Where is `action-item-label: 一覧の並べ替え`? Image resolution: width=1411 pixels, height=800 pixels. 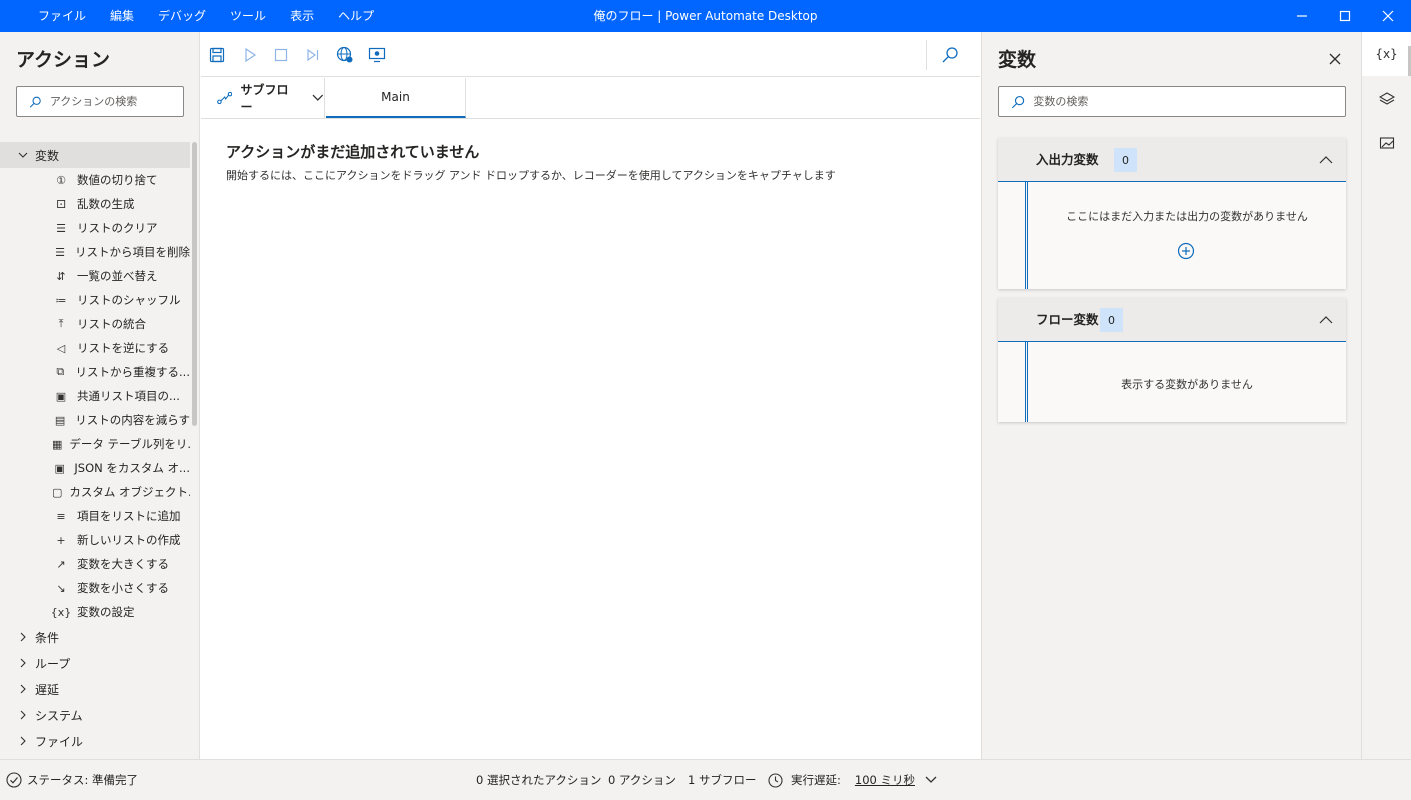 action-item-label: 一覧の並べ替え is located at coordinates (117, 276).